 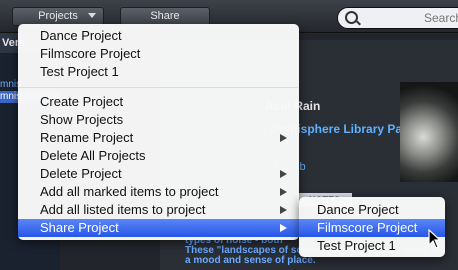 What do you see at coordinates (441, 18) in the screenshot?
I see `search-input` at bounding box center [441, 18].